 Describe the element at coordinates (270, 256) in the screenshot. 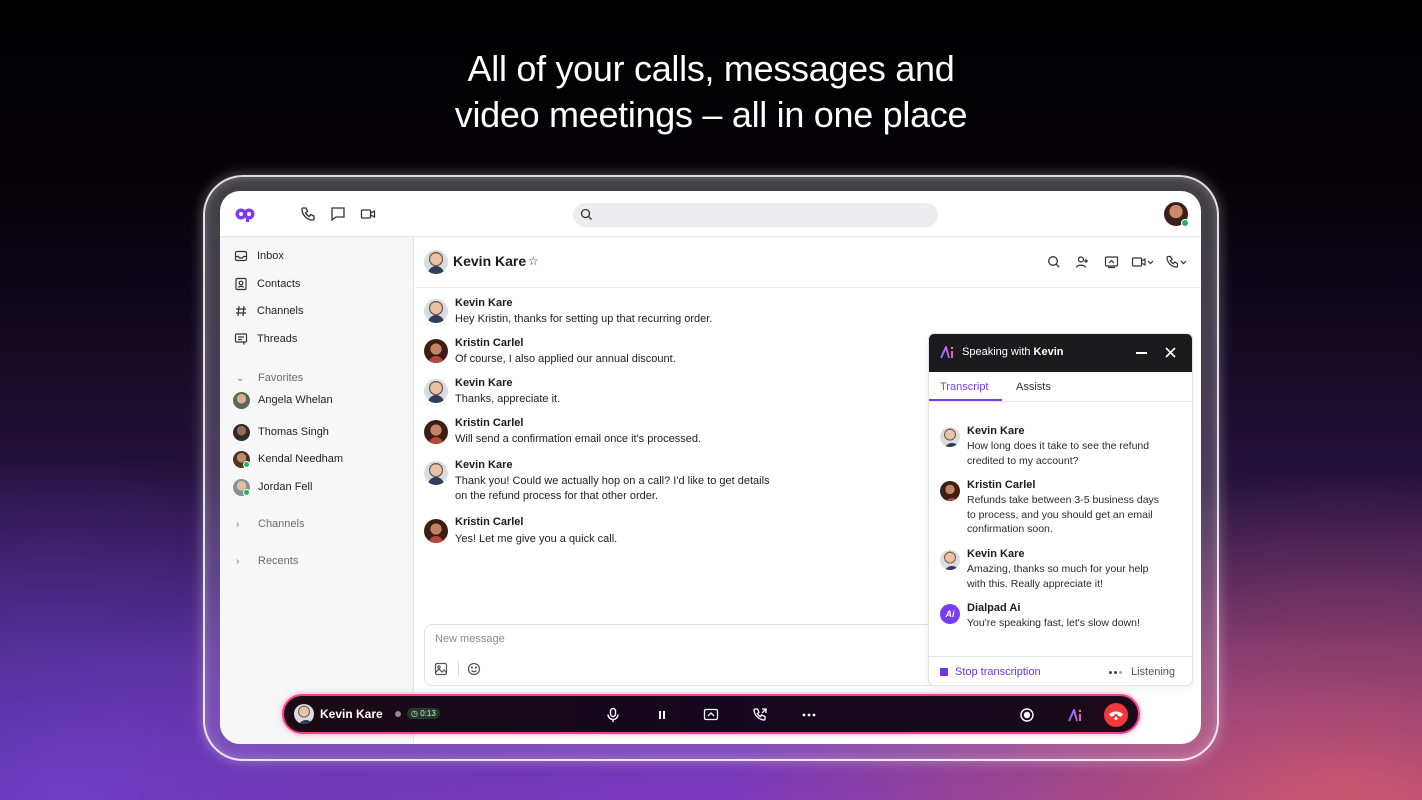

I see `sidebar-item-label: Inbox` at that location.